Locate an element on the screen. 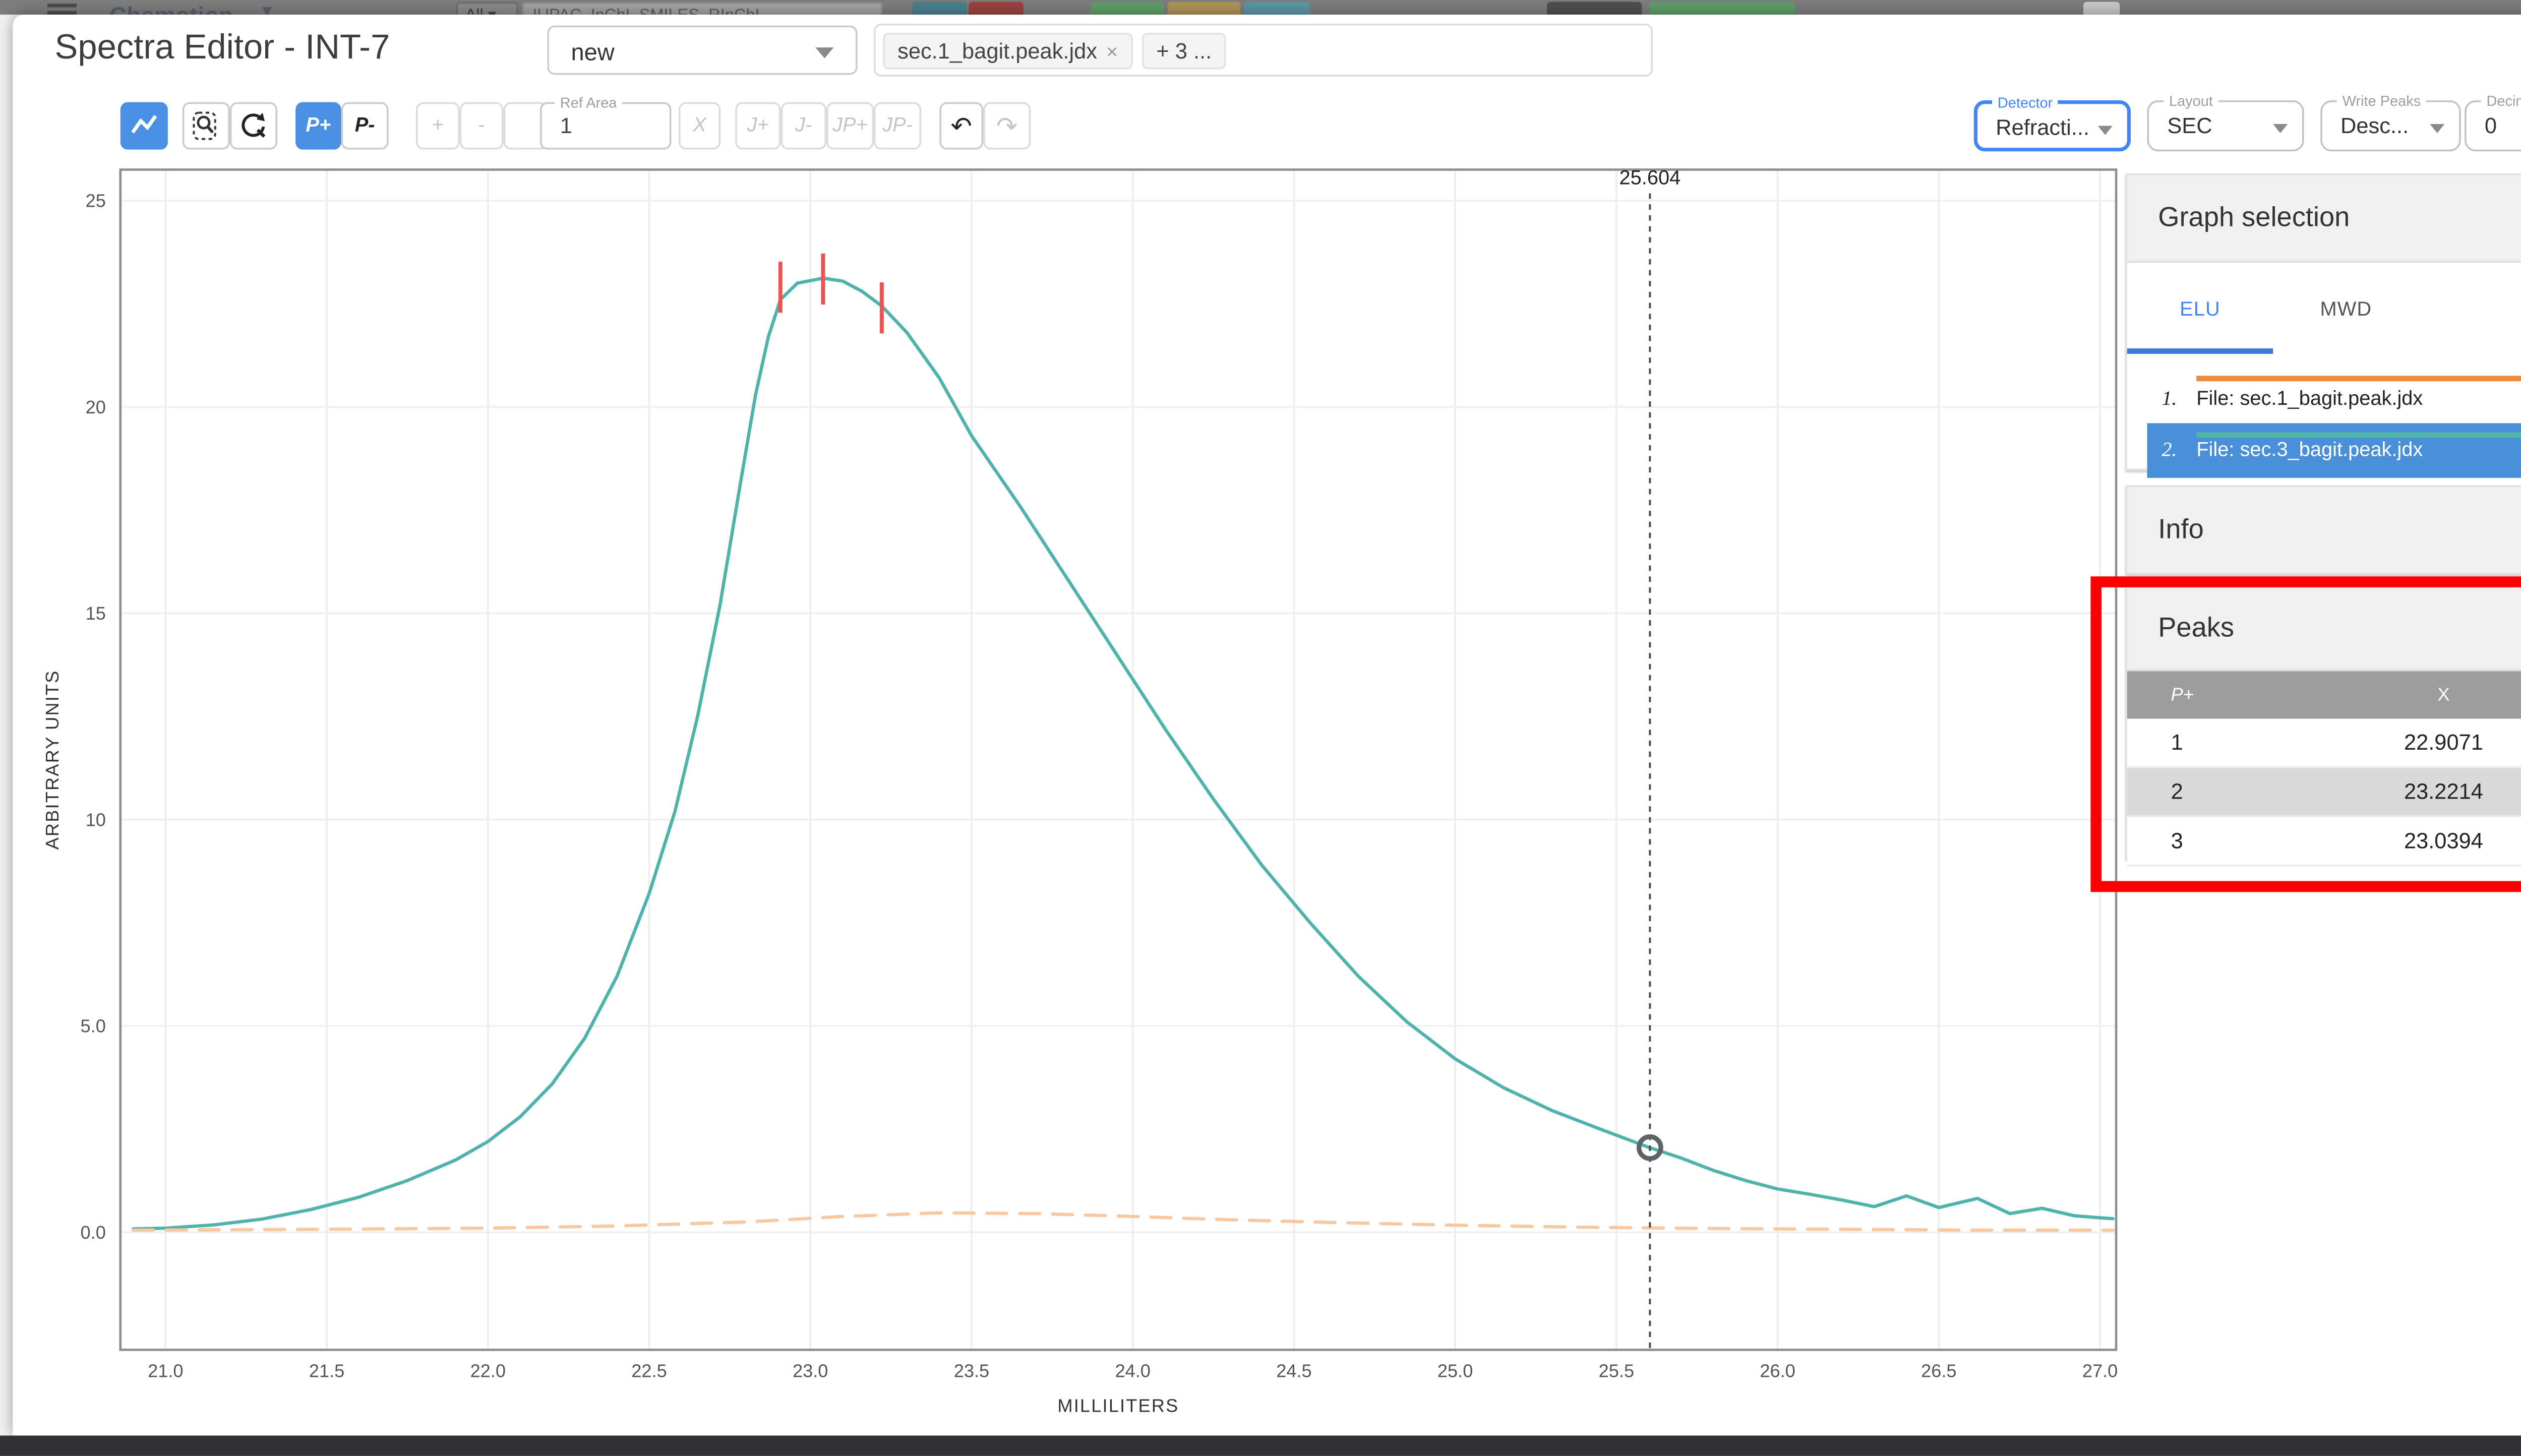  x-tick-label: 22.5 is located at coordinates (649, 1371).